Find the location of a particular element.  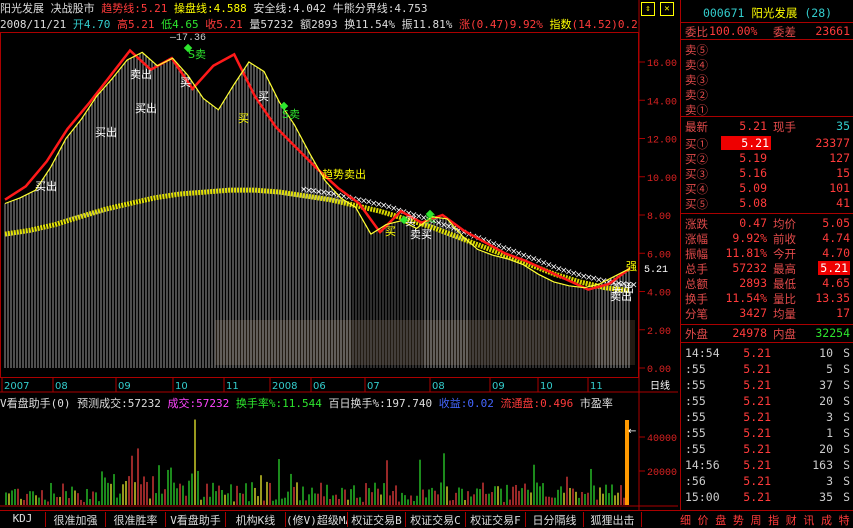

tab-10: 日分隔线 is located at coordinates (555, 519).